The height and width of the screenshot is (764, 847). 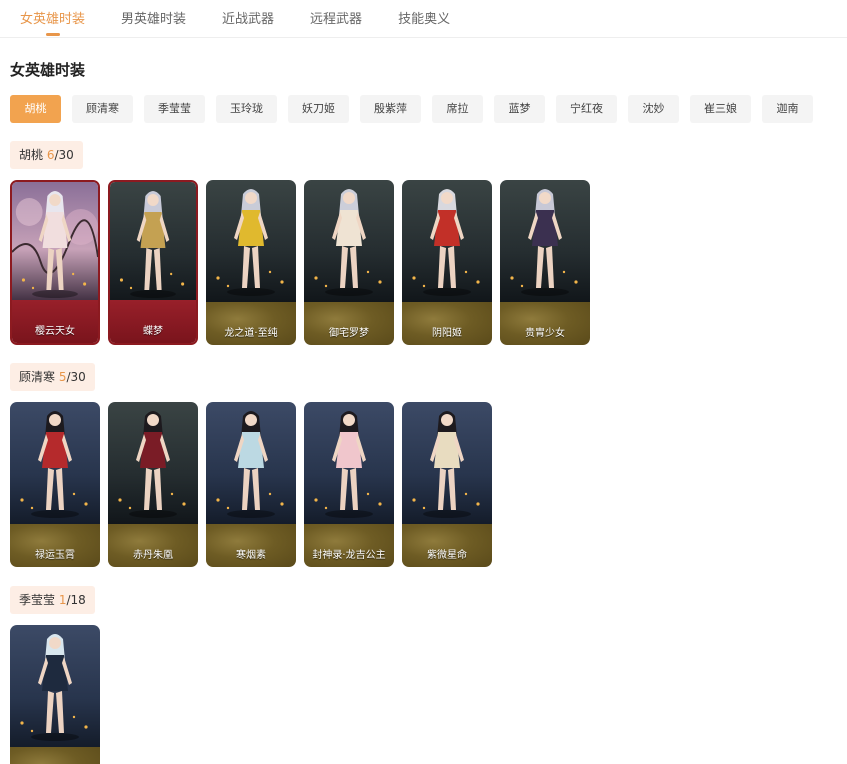 I want to click on skin-card: 赤丹朱凰, so click(x=153, y=484).